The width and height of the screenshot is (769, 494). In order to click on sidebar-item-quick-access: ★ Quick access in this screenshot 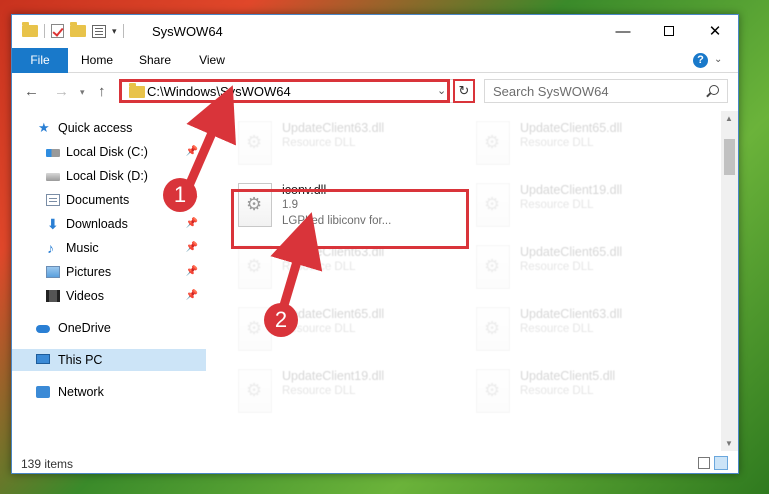, I will do `click(109, 128)`.